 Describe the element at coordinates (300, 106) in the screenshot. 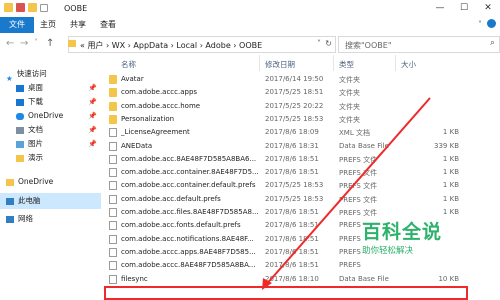

I see `file-row: com.adobe.accc.home 2017/5/25 20:22 文件夹` at that location.